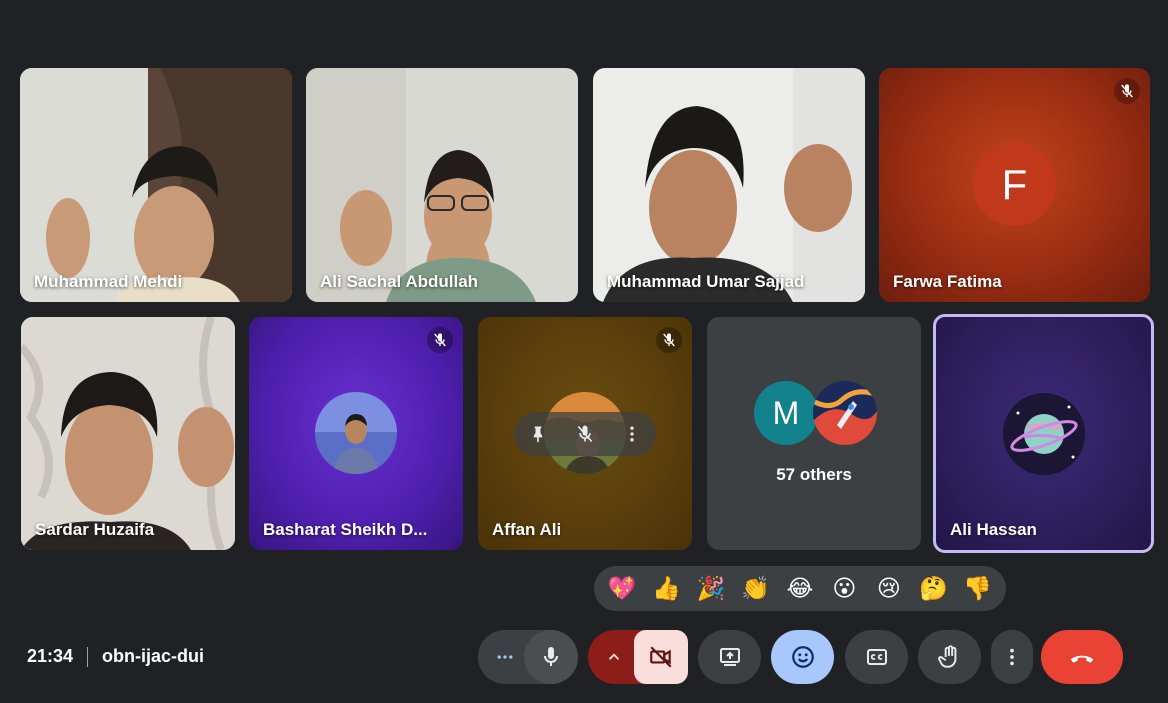 The width and height of the screenshot is (1168, 703). I want to click on more-options-button, so click(1012, 657).